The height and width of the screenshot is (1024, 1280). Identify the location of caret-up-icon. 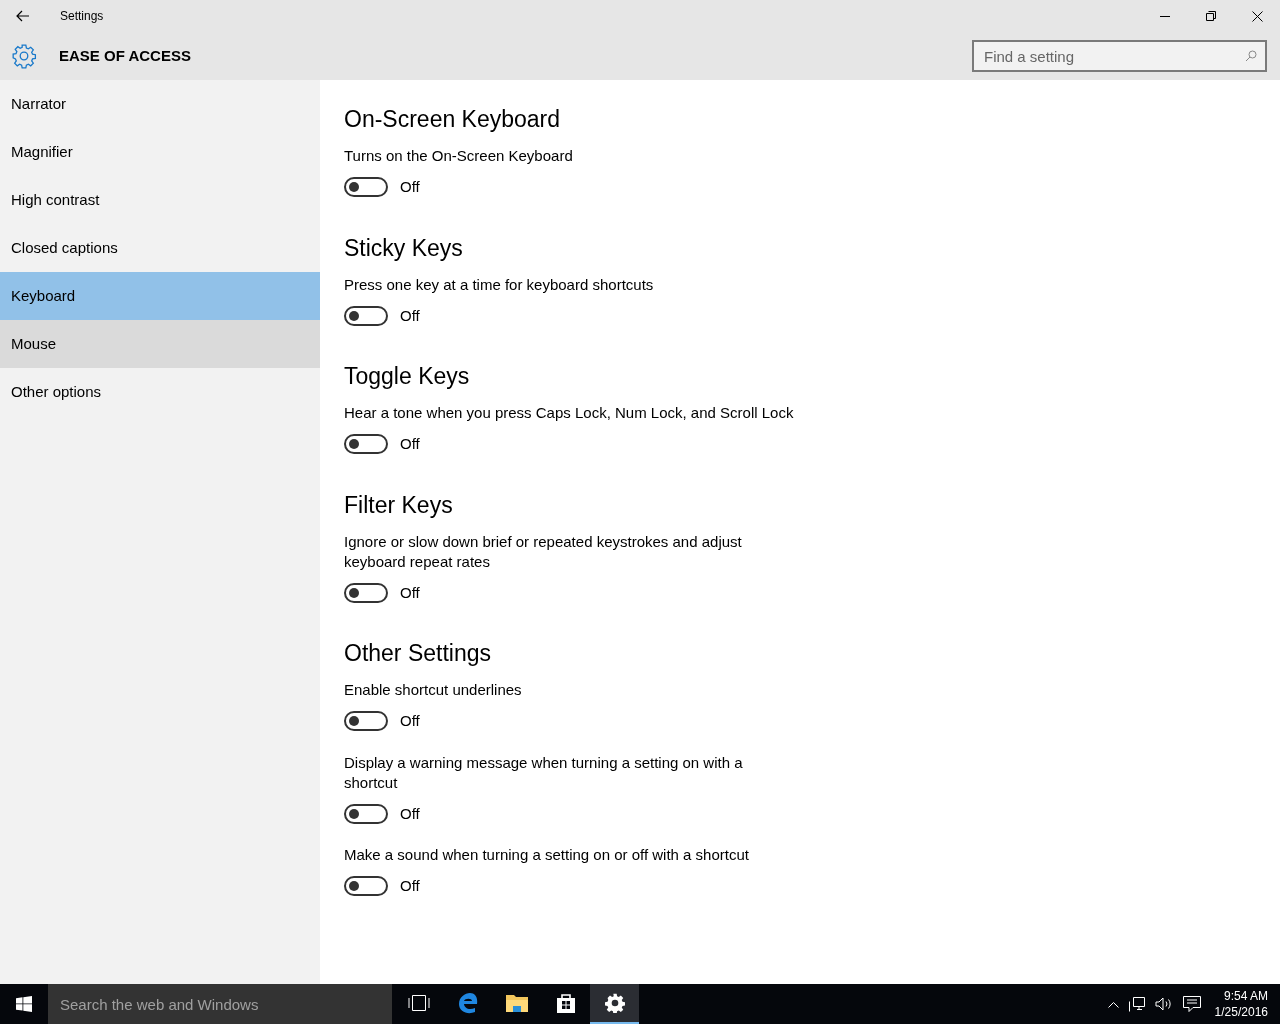
(1113, 1004).